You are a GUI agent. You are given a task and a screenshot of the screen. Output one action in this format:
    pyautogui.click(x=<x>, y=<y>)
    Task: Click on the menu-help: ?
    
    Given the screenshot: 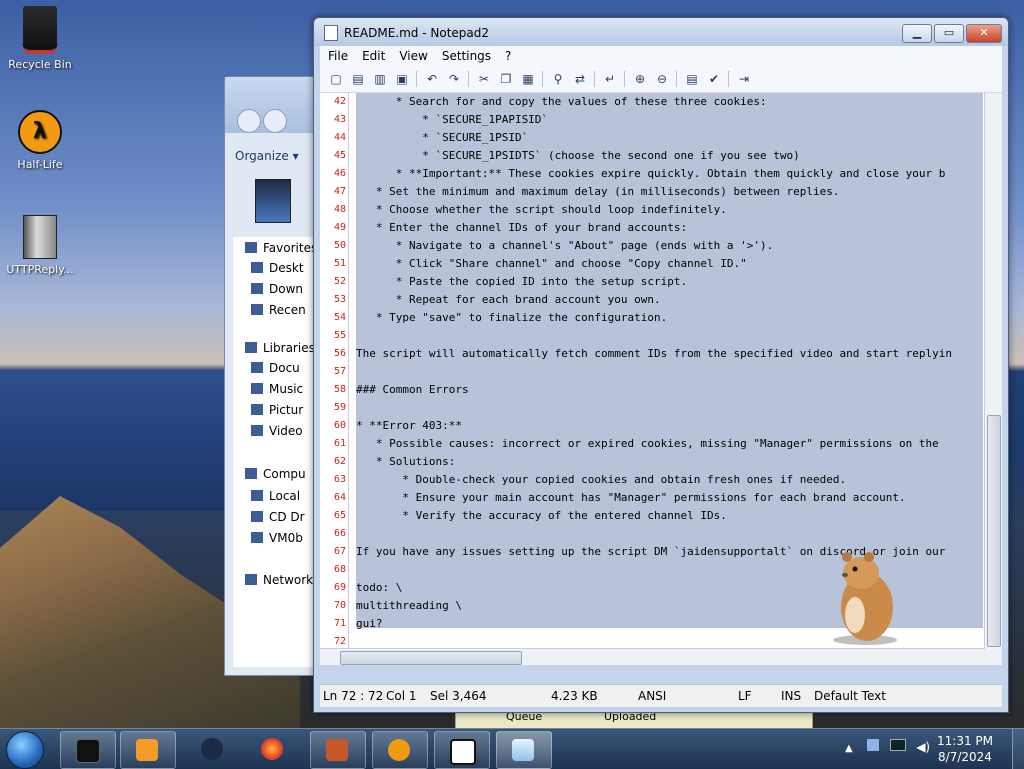 What is the action you would take?
    pyautogui.click(x=507, y=54)
    